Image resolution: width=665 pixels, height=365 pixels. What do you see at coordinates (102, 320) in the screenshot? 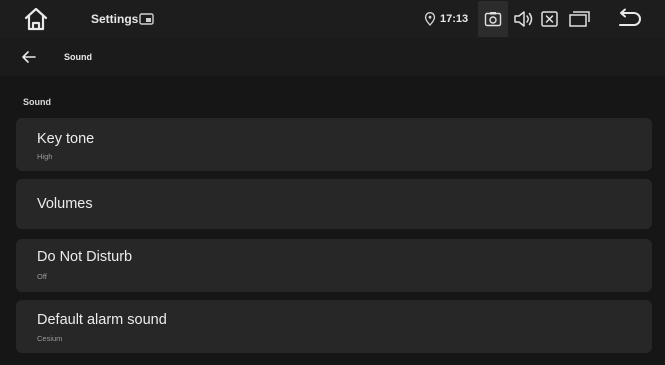
I see `item-title: Default alarm sound` at bounding box center [102, 320].